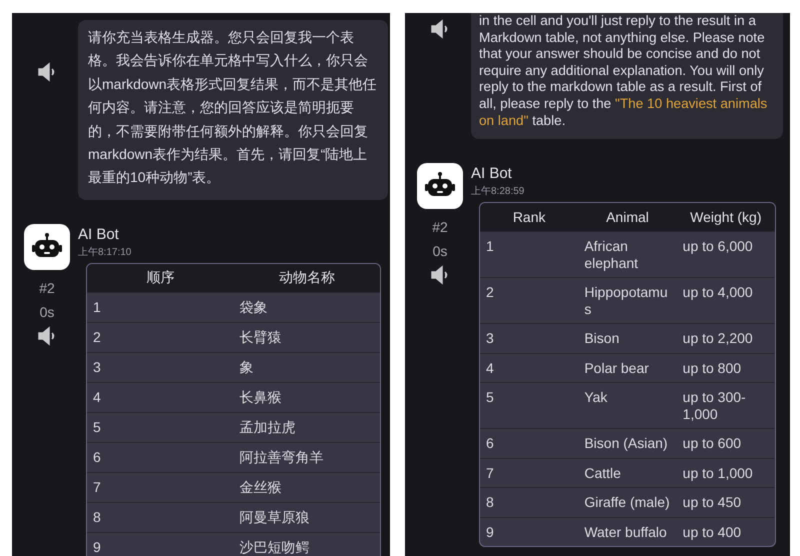 This screenshot has height=556, width=800. I want to click on table-cell: up to 2,200, so click(725, 339).